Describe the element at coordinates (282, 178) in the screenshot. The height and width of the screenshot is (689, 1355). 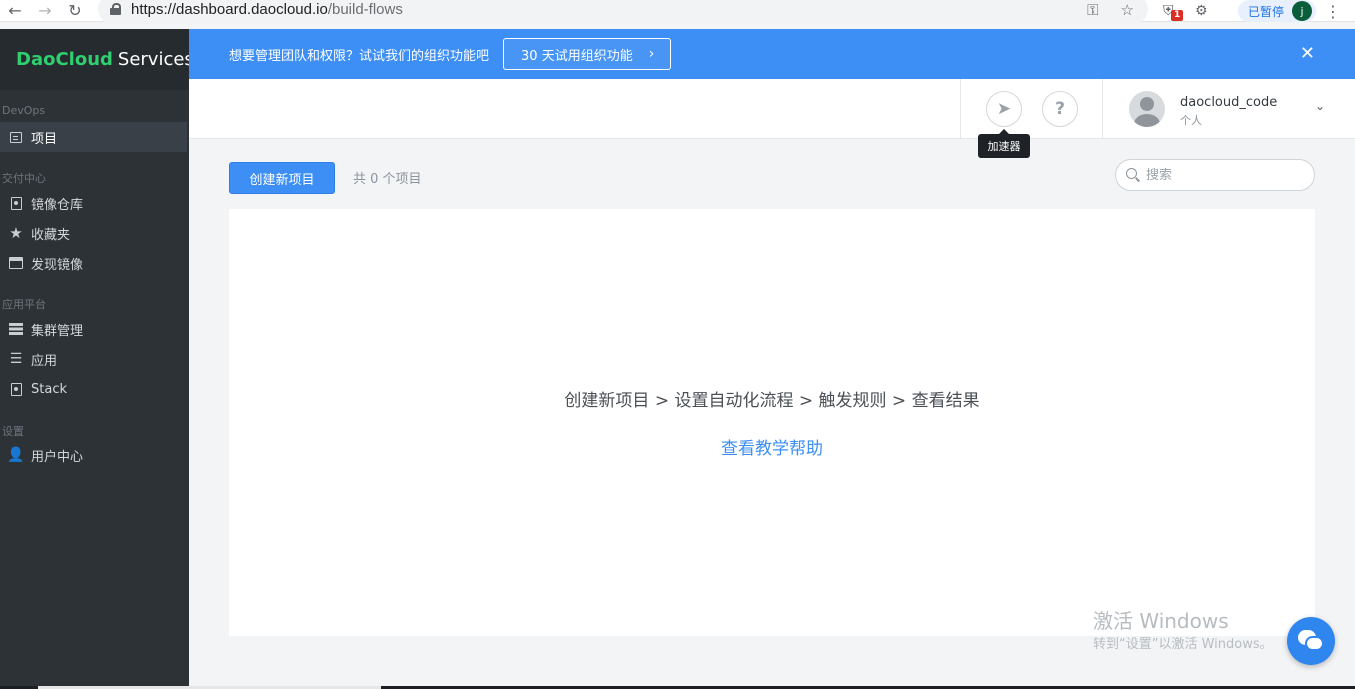
I see `create-project-button: 创建新项目` at that location.